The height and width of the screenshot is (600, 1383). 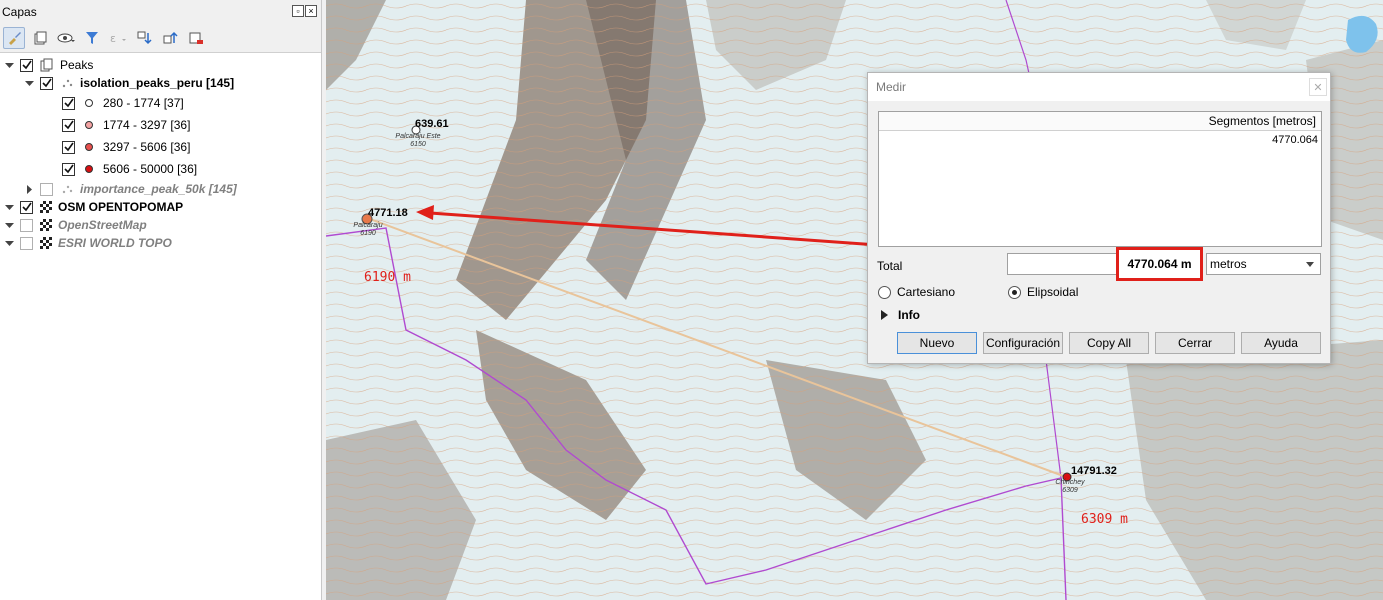 I want to click on peak-name: Palcaraju, so click(x=368, y=225).